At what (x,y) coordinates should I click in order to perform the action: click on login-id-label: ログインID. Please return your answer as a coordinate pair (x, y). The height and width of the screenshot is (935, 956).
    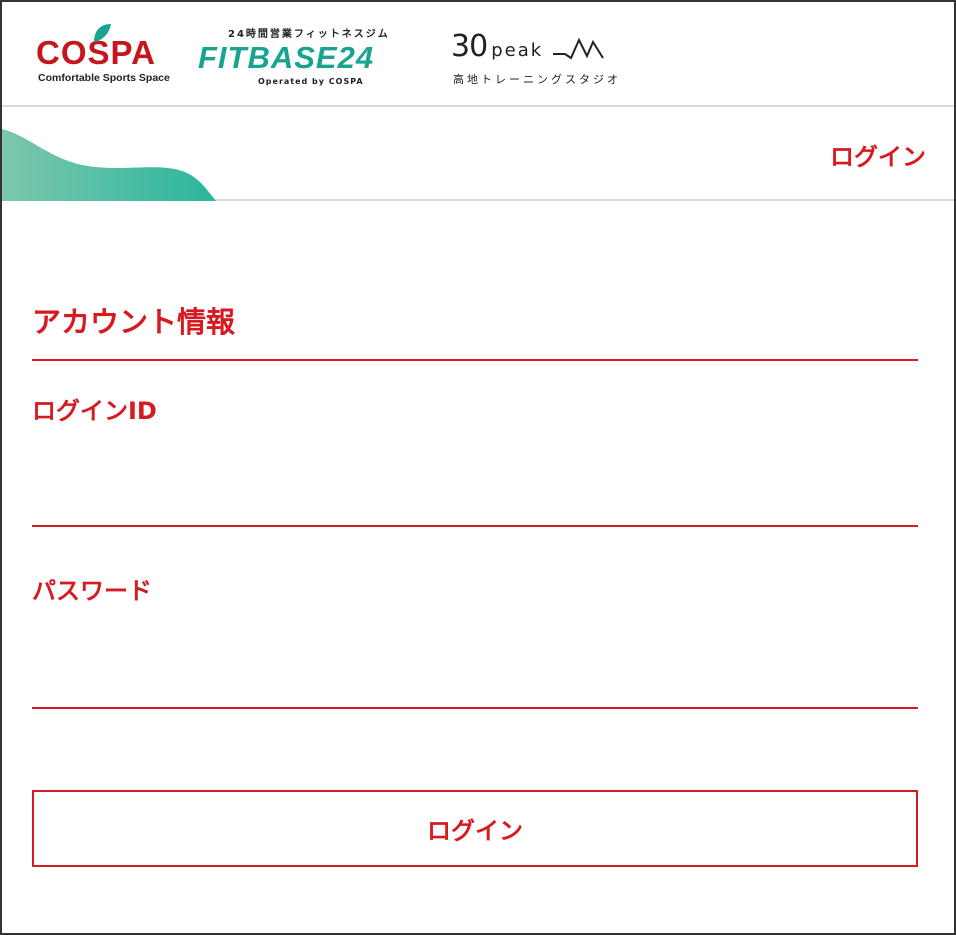
    Looking at the image, I should click on (94, 411).